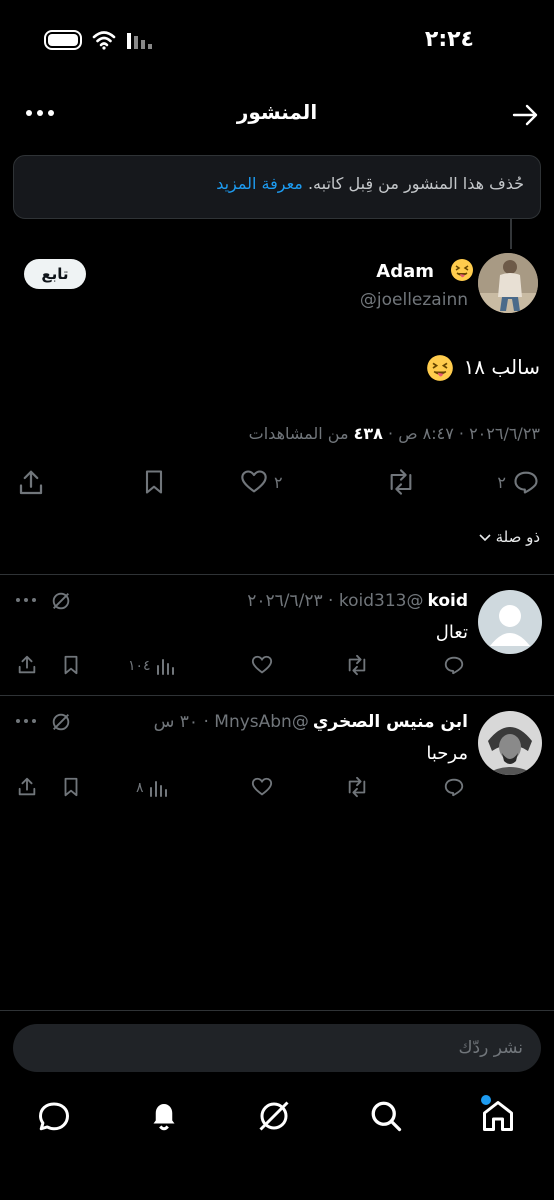  I want to click on reply-input: نشر ردّك, so click(277, 1048).